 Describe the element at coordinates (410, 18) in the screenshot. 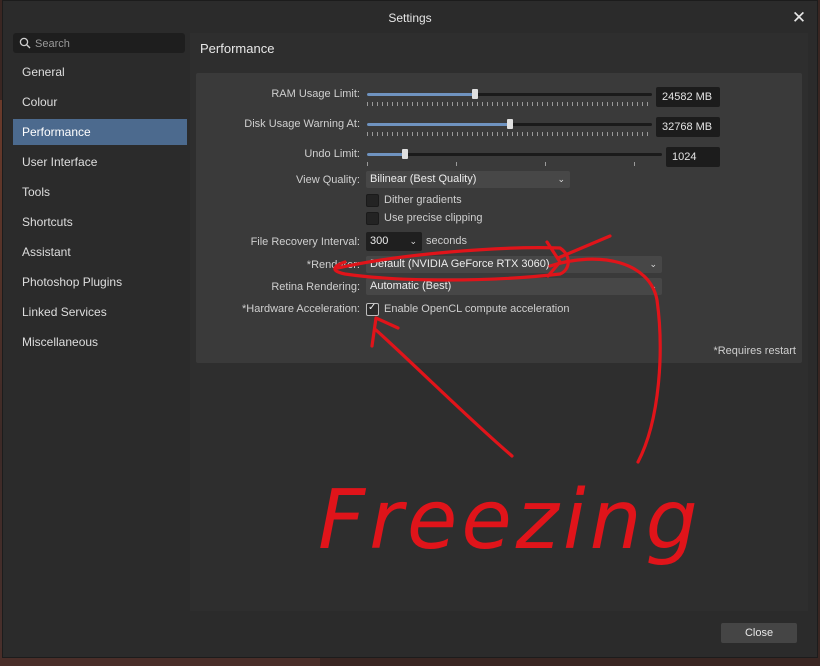

I see `dialog-title: Settings` at that location.